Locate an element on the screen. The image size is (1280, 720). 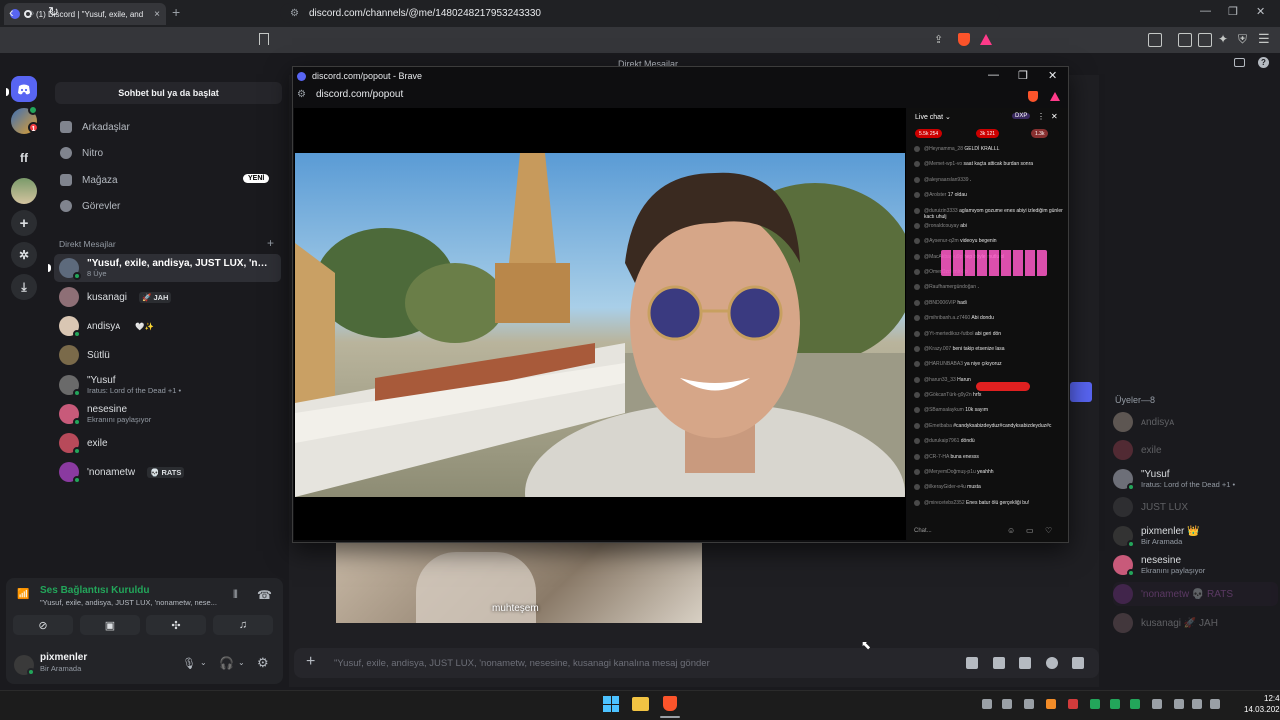
chat-pill-1: 5.5k 254 is located at coordinates (929, 133).